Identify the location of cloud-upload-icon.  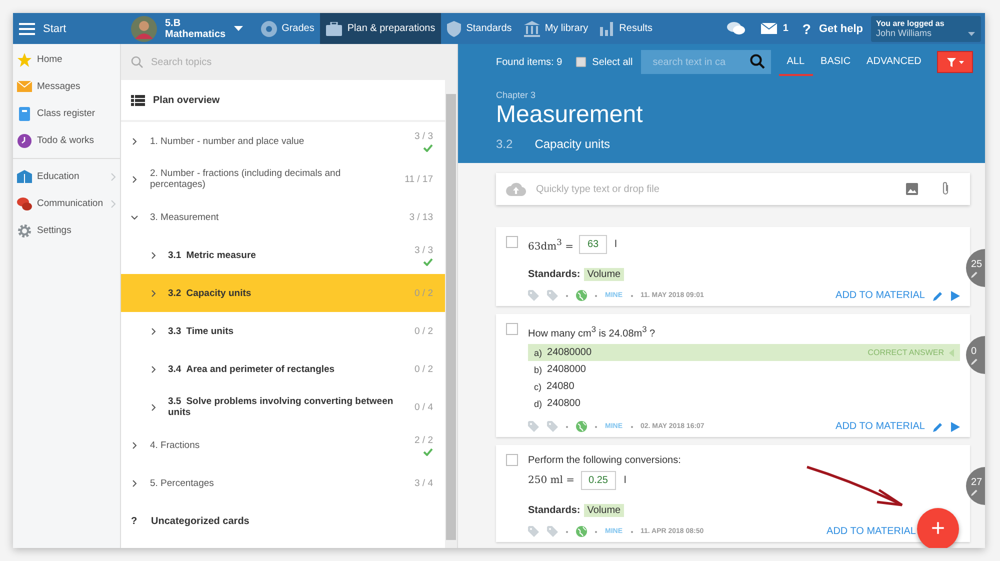
(516, 189).